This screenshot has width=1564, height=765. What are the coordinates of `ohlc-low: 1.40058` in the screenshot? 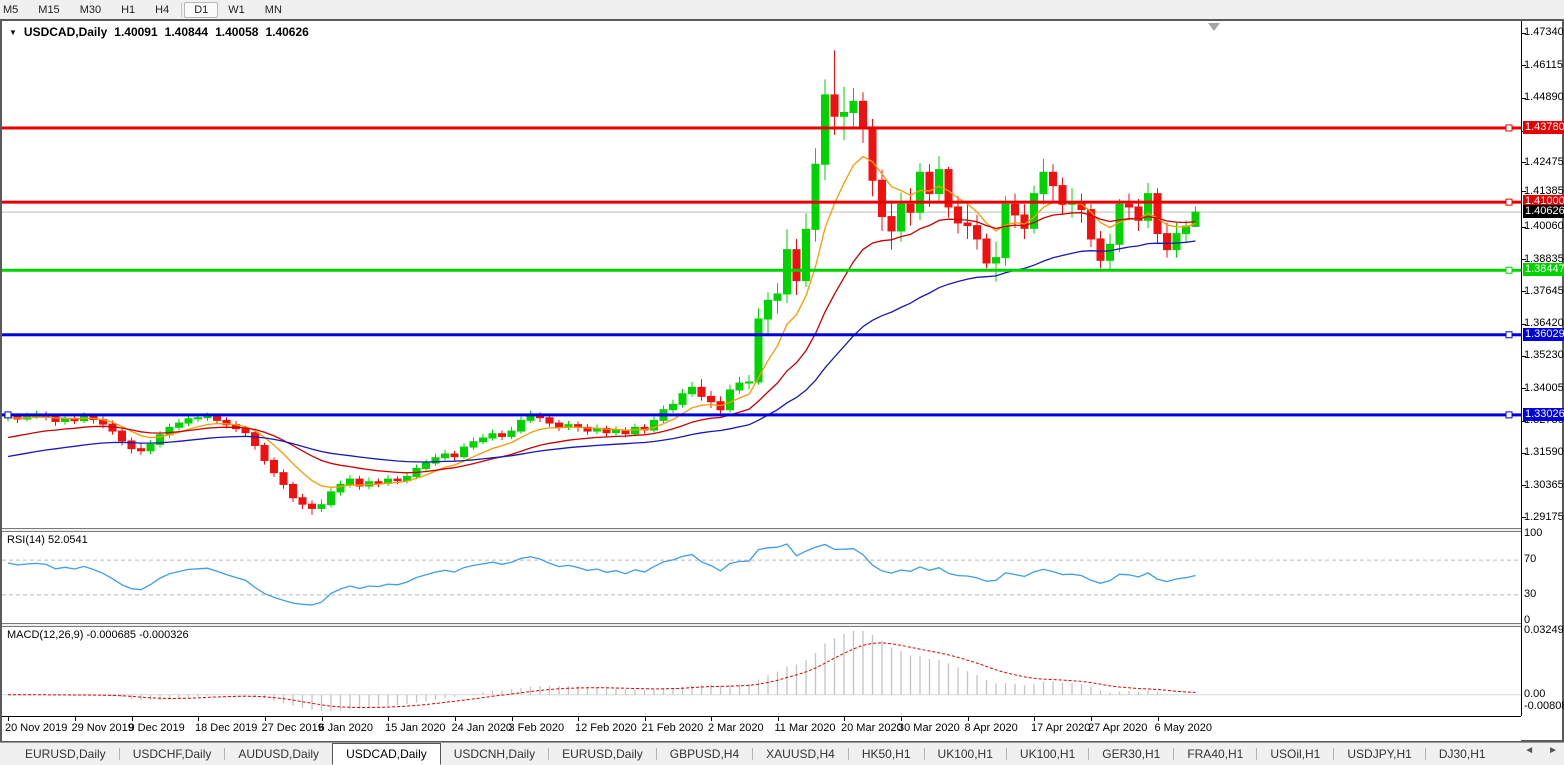 It's located at (237, 32).